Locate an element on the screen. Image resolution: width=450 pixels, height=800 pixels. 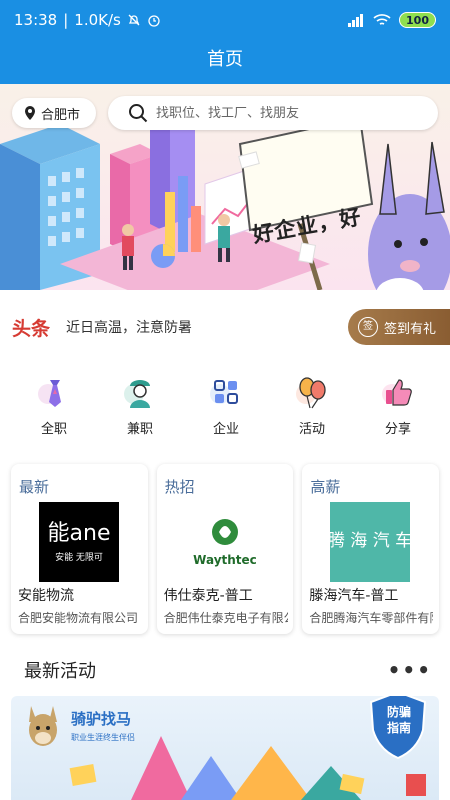
logo-text: 腾 海 汽 车 is located at coordinates (370, 541).